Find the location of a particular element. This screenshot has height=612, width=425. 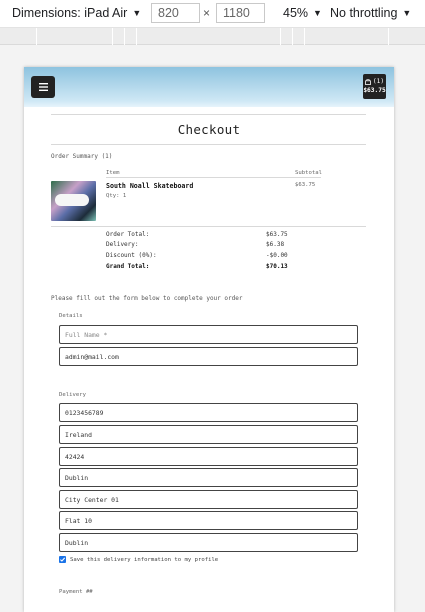

device-label: Dimensions: iPad Air is located at coordinates (70, 13).